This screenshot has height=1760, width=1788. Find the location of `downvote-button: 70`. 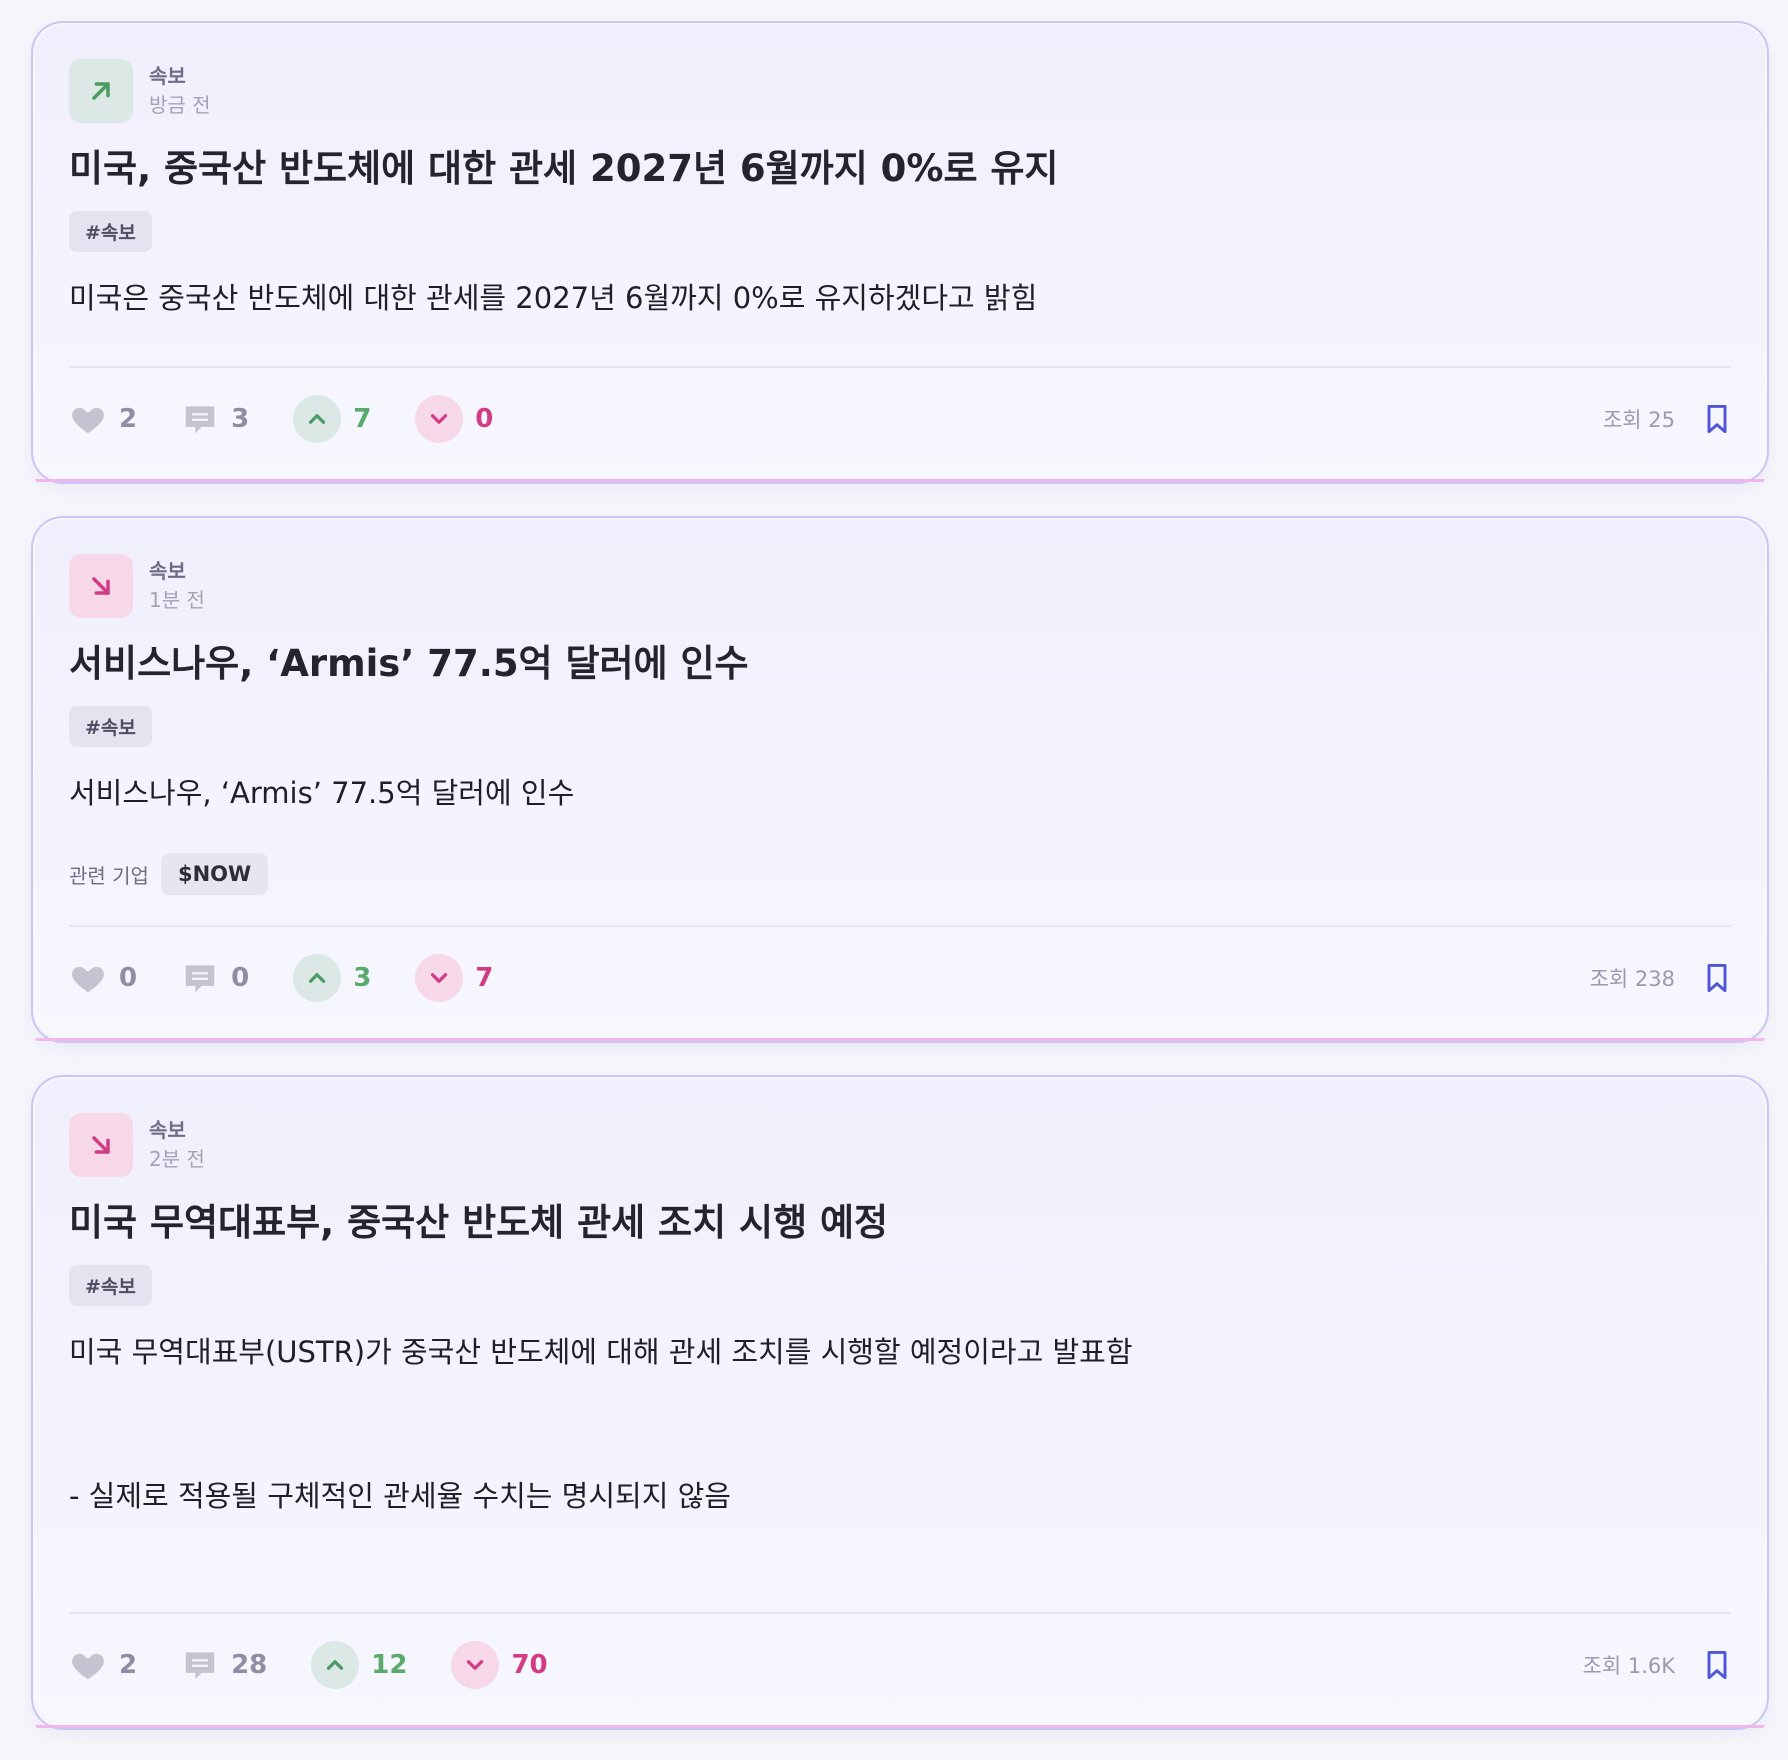

downvote-button: 70 is located at coordinates (499, 1665).